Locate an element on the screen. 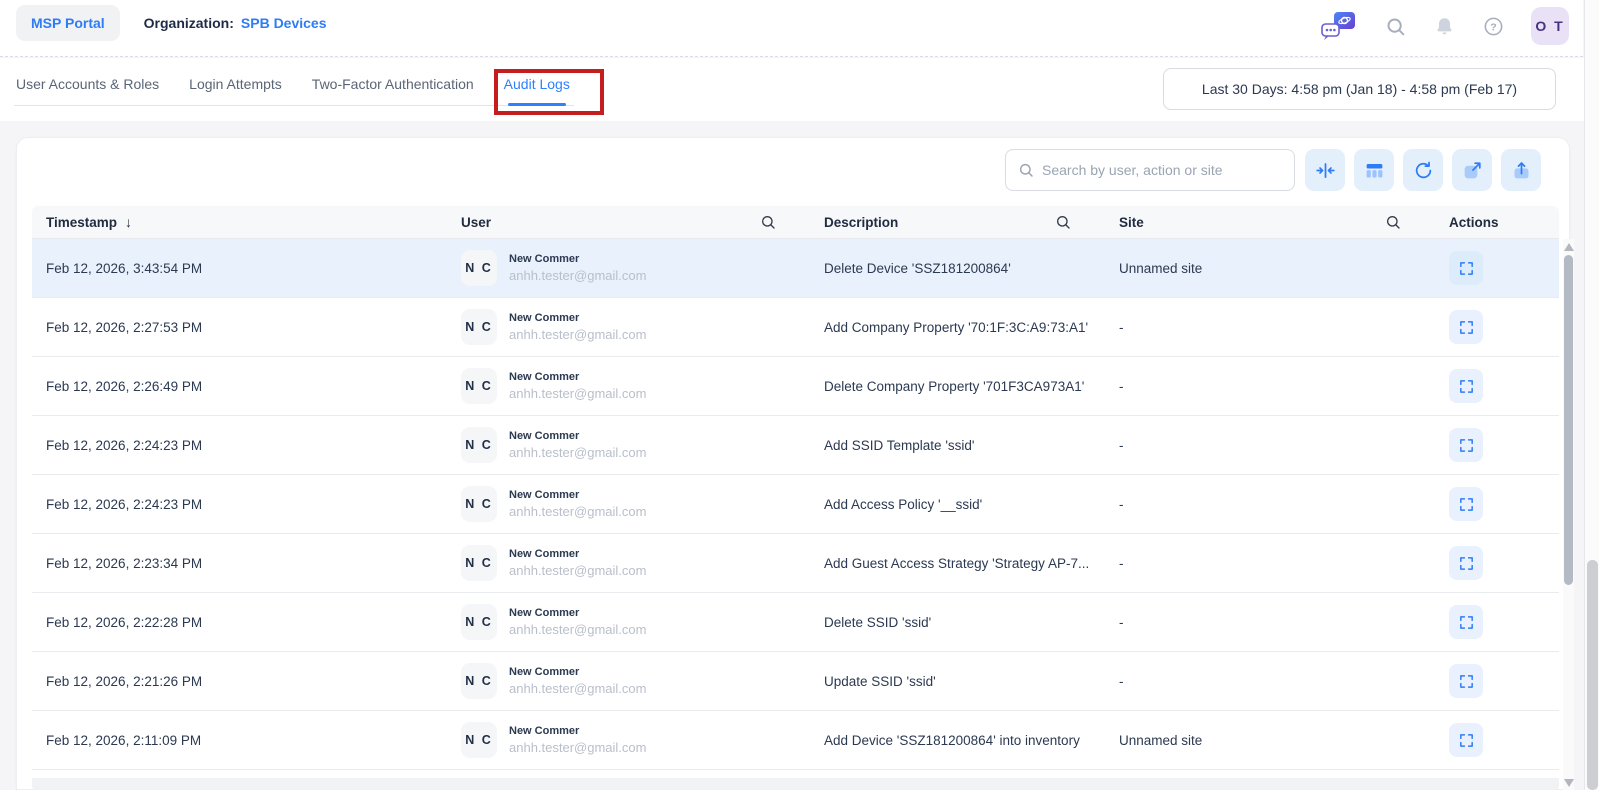 The width and height of the screenshot is (1599, 790). description-column-search-icon is located at coordinates (1063, 222).